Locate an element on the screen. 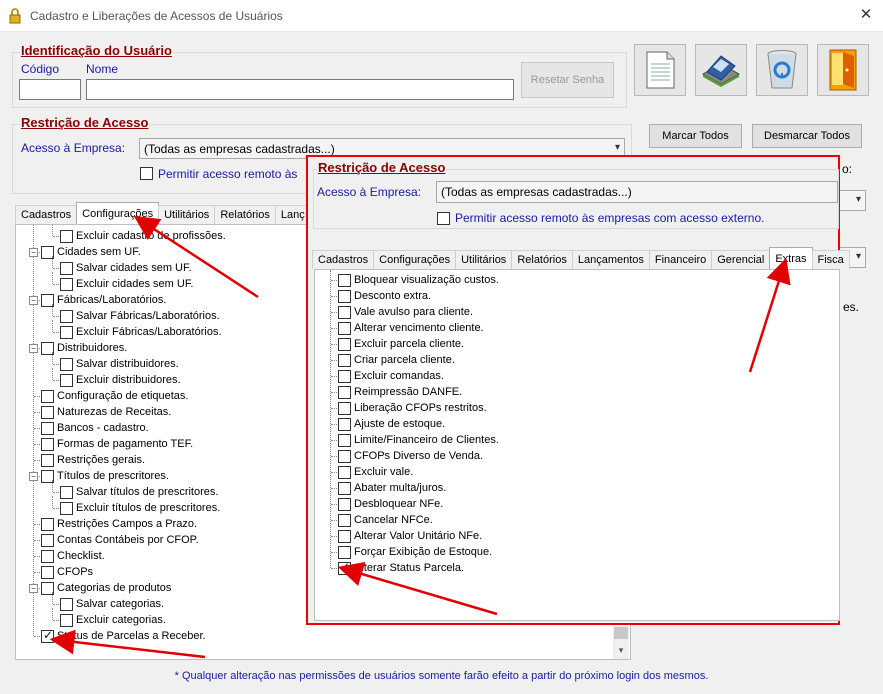 This screenshot has width=883, height=694. arrow-to-status-parcelas is located at coordinates (127, 644).